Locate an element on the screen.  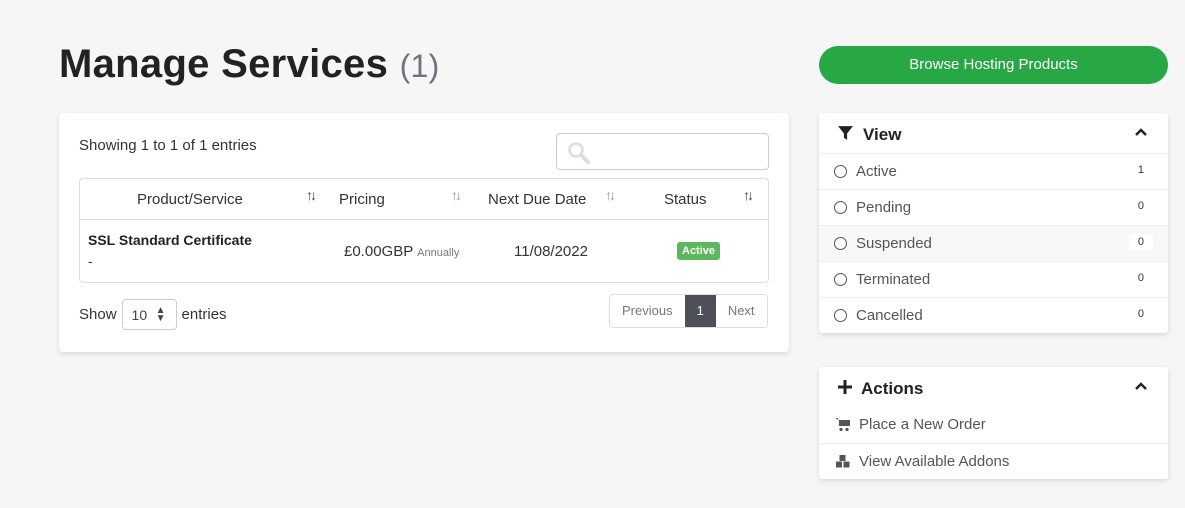
search-icon is located at coordinates (579, 153).